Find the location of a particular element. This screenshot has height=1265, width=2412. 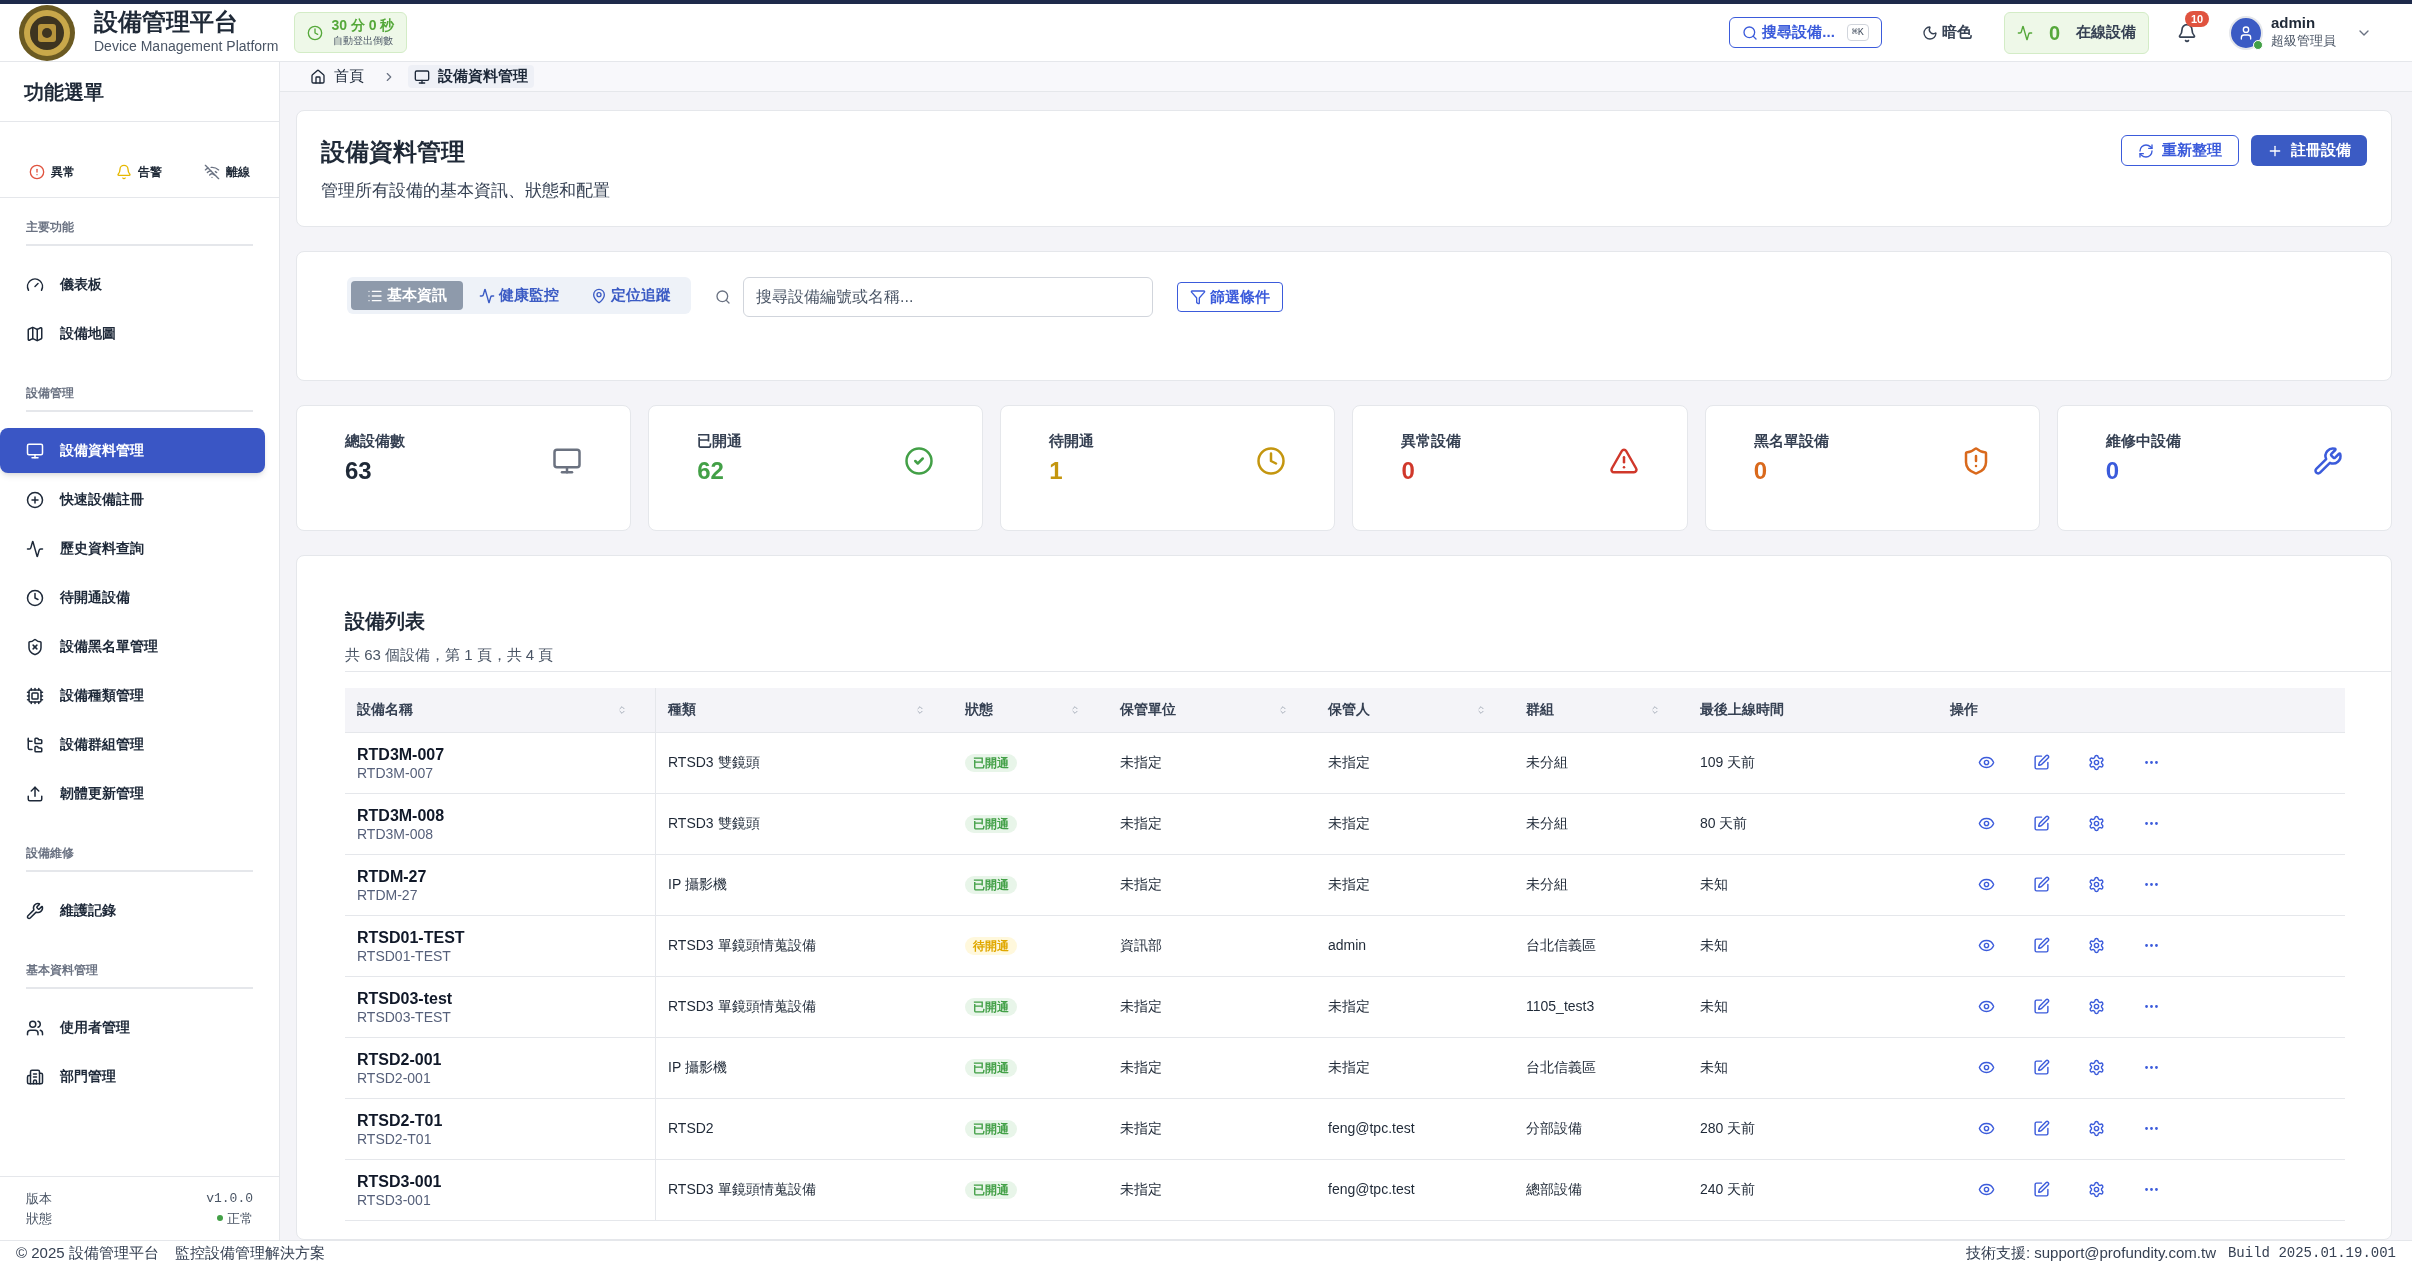

nav-item: 儀表板 is located at coordinates (139, 284).